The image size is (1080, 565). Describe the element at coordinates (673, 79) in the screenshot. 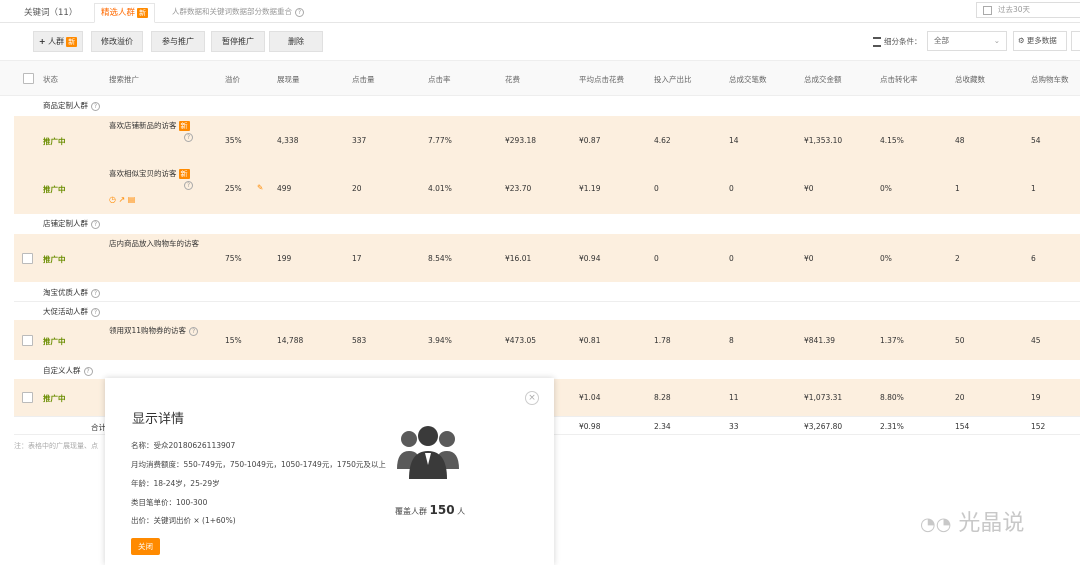

I see `header-roi: 投入产出比` at that location.